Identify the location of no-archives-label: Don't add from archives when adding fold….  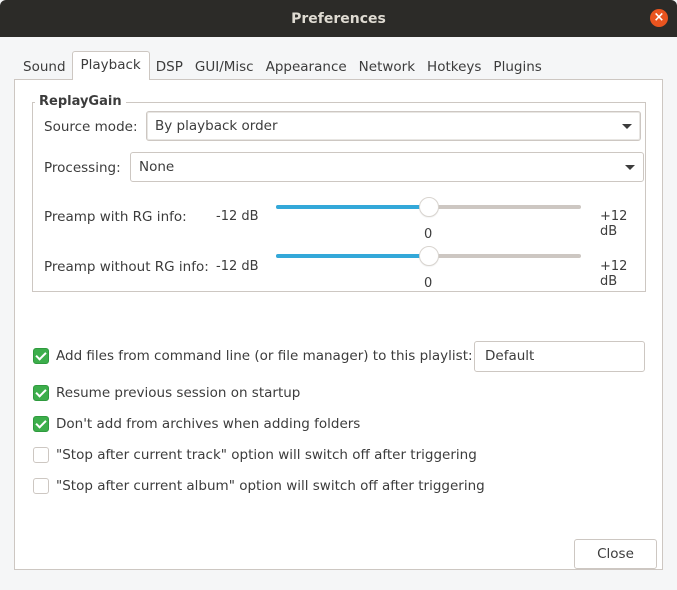
(208, 424).